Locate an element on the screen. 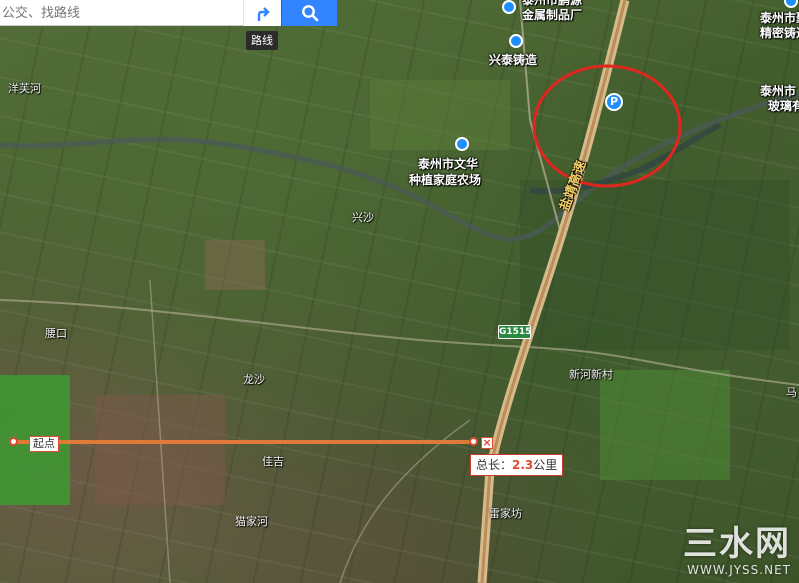  village-label: 新河新村 is located at coordinates (591, 374).